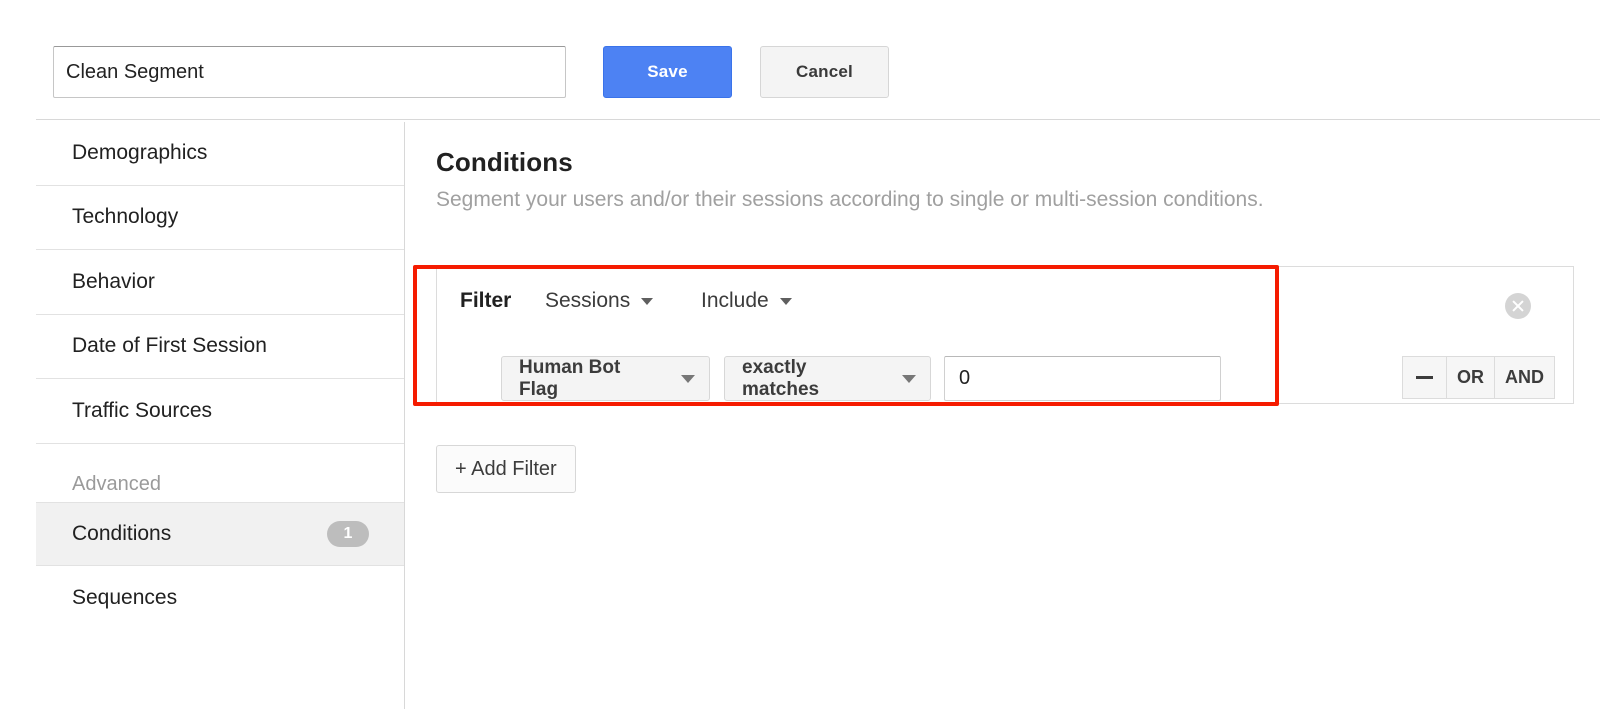  What do you see at coordinates (142, 410) in the screenshot?
I see `sidebar-item-label: Traffic Sources` at bounding box center [142, 410].